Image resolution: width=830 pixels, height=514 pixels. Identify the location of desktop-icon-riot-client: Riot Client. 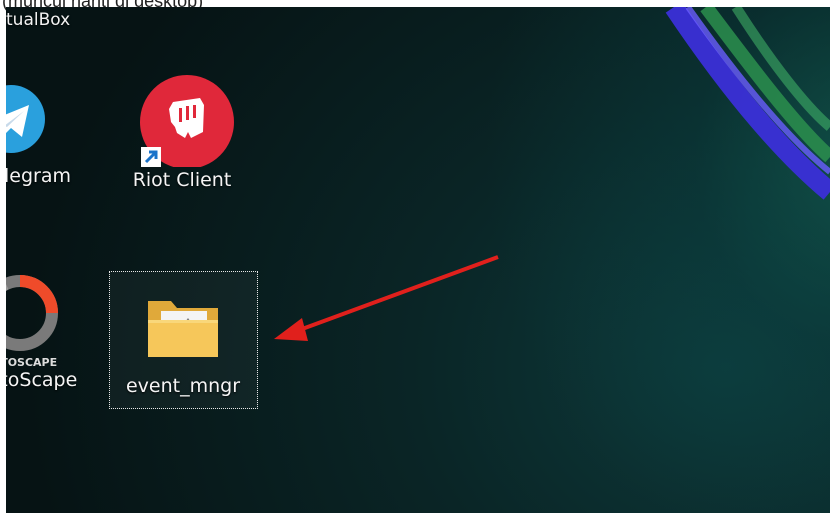
(182, 133).